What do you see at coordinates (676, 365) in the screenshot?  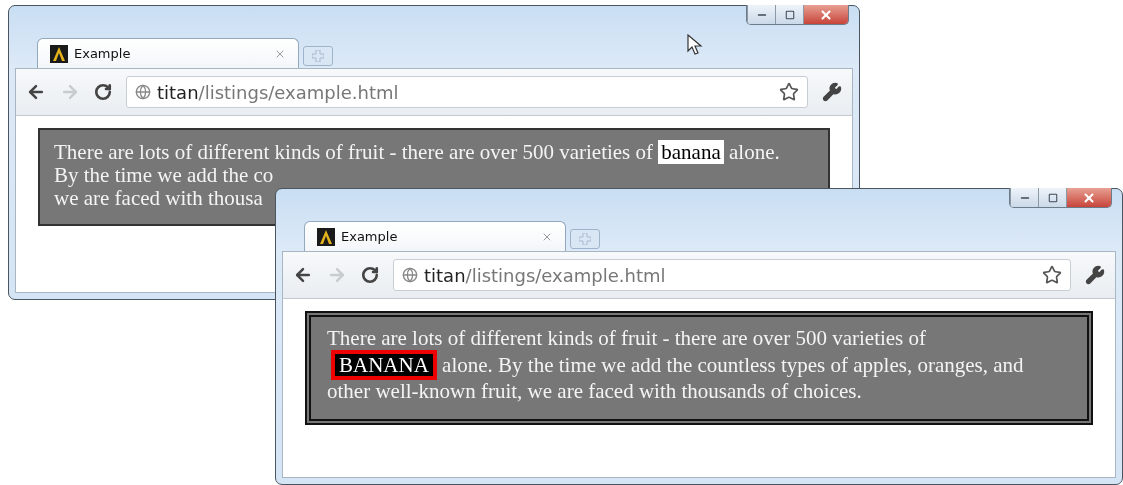 I see `paragraph: There are lots of different kinds of fruit - there are over 500 varieties of BANANA alone. By the time we add the countless types of apples, oranges, and other well-known fruit, we are faced with thousands of choices.` at bounding box center [676, 365].